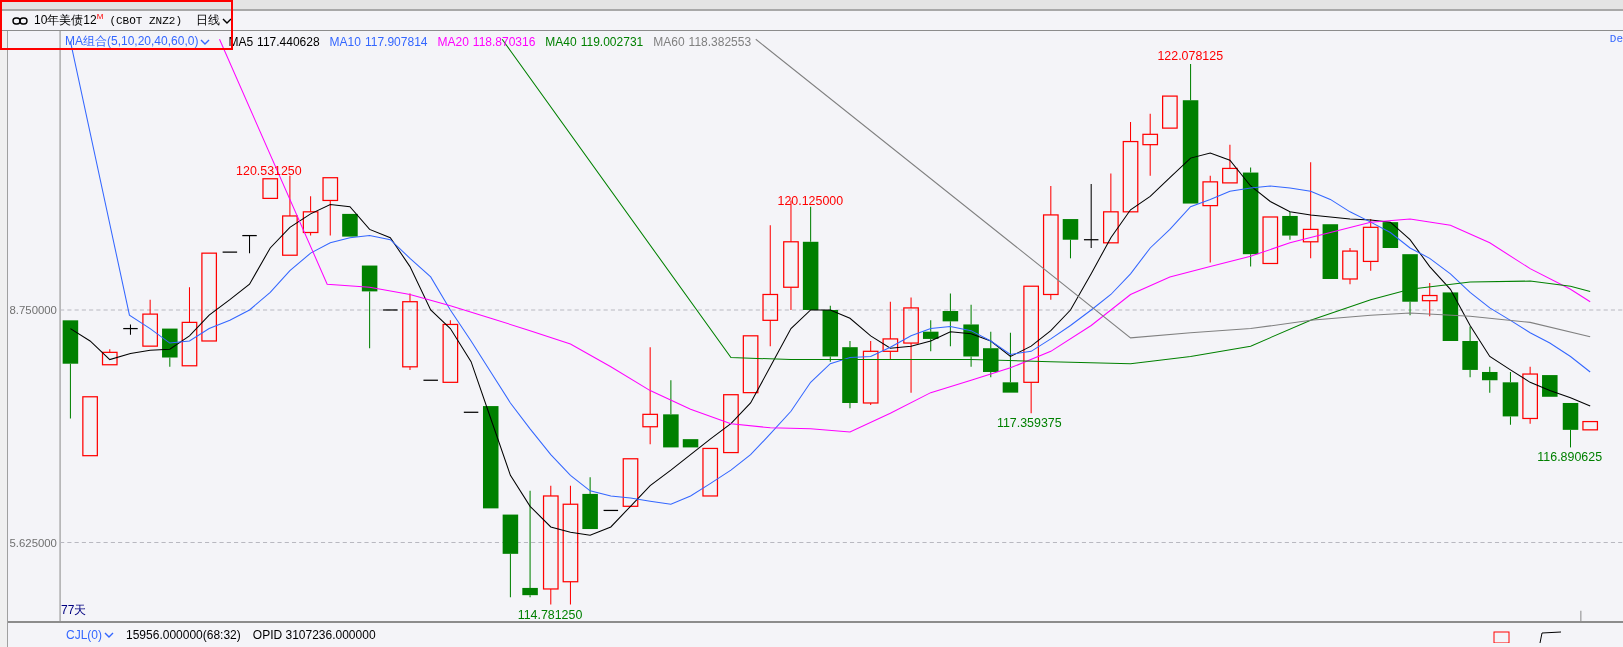 The image size is (1623, 647). I want to click on price-label: 122.078125, so click(1190, 55).